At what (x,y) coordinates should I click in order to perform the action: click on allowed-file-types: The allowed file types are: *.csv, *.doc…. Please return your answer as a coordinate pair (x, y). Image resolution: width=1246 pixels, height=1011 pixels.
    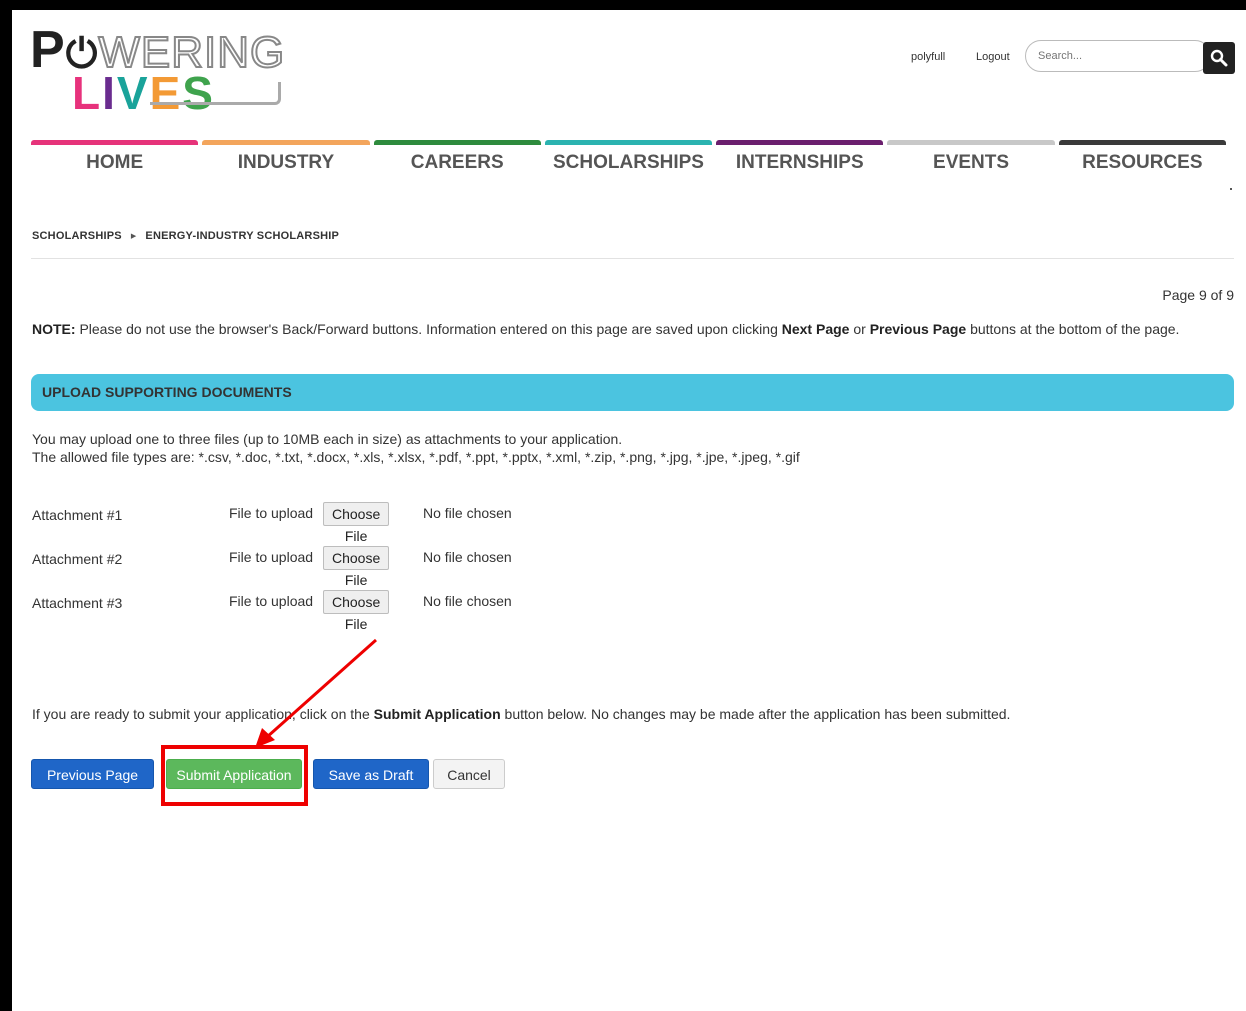
    Looking at the image, I should click on (416, 457).